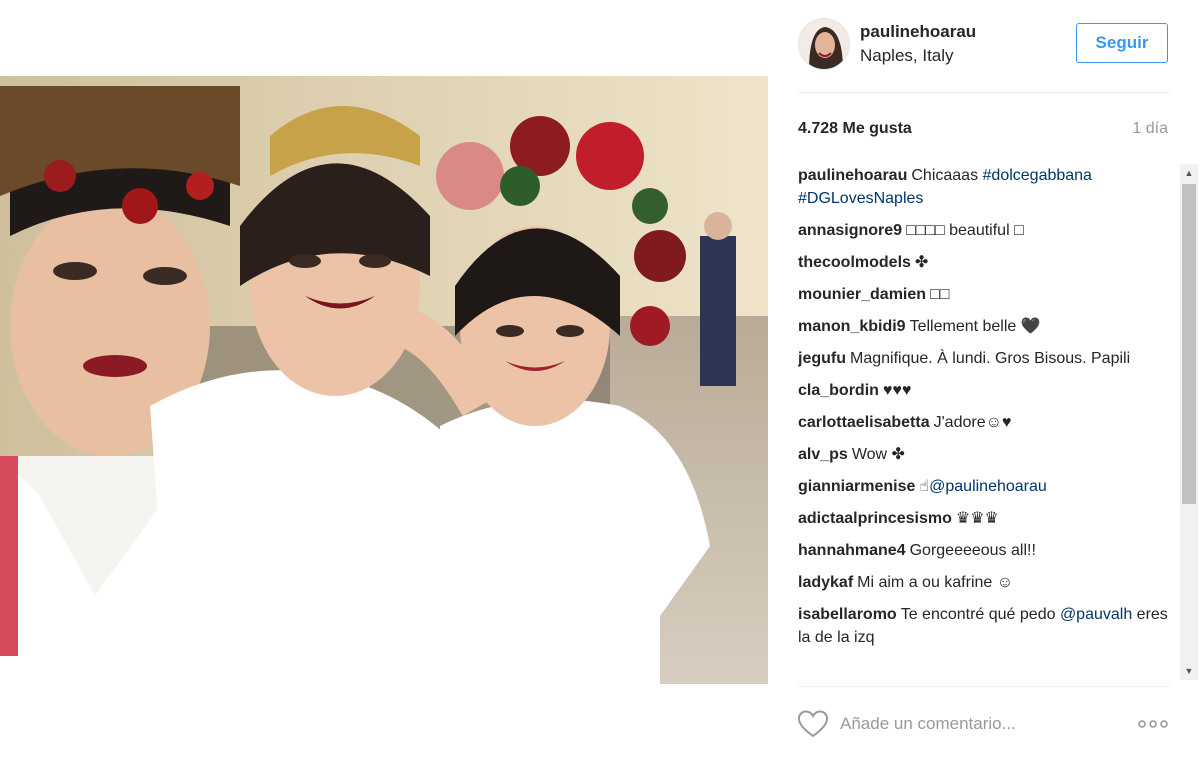  What do you see at coordinates (854, 262) in the screenshot?
I see `comment-username: thecoolmodels` at bounding box center [854, 262].